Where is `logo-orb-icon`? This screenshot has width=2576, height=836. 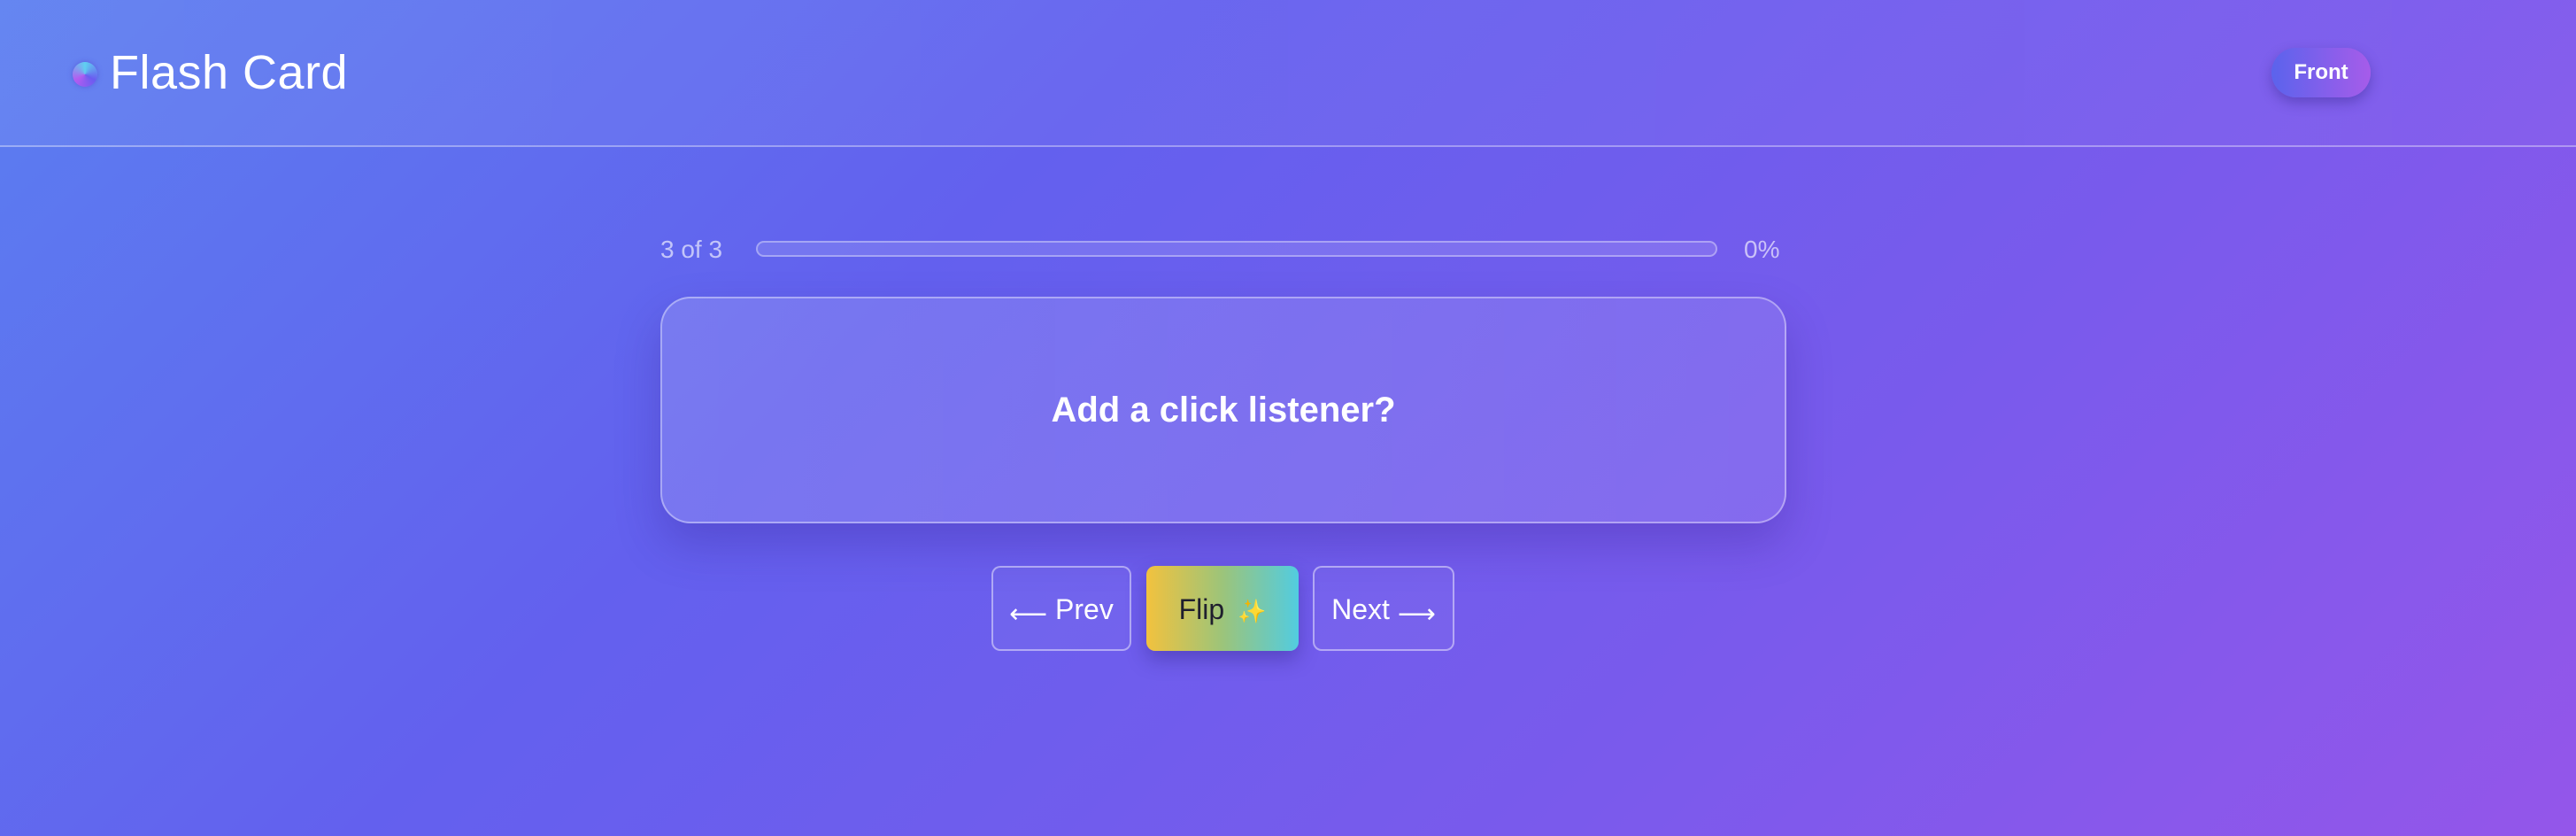 logo-orb-icon is located at coordinates (85, 74).